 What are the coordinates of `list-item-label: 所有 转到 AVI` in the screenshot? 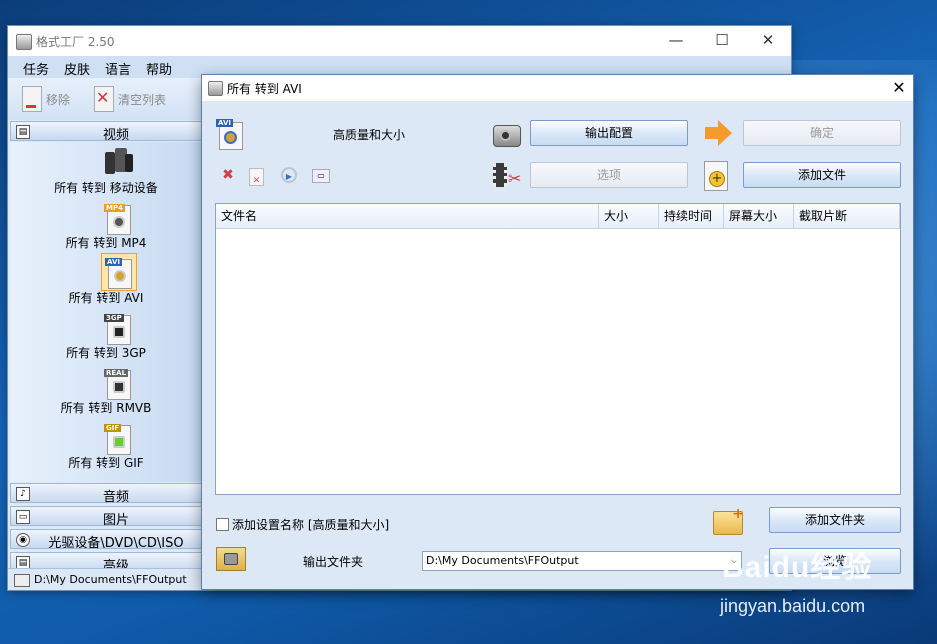 It's located at (106, 298).